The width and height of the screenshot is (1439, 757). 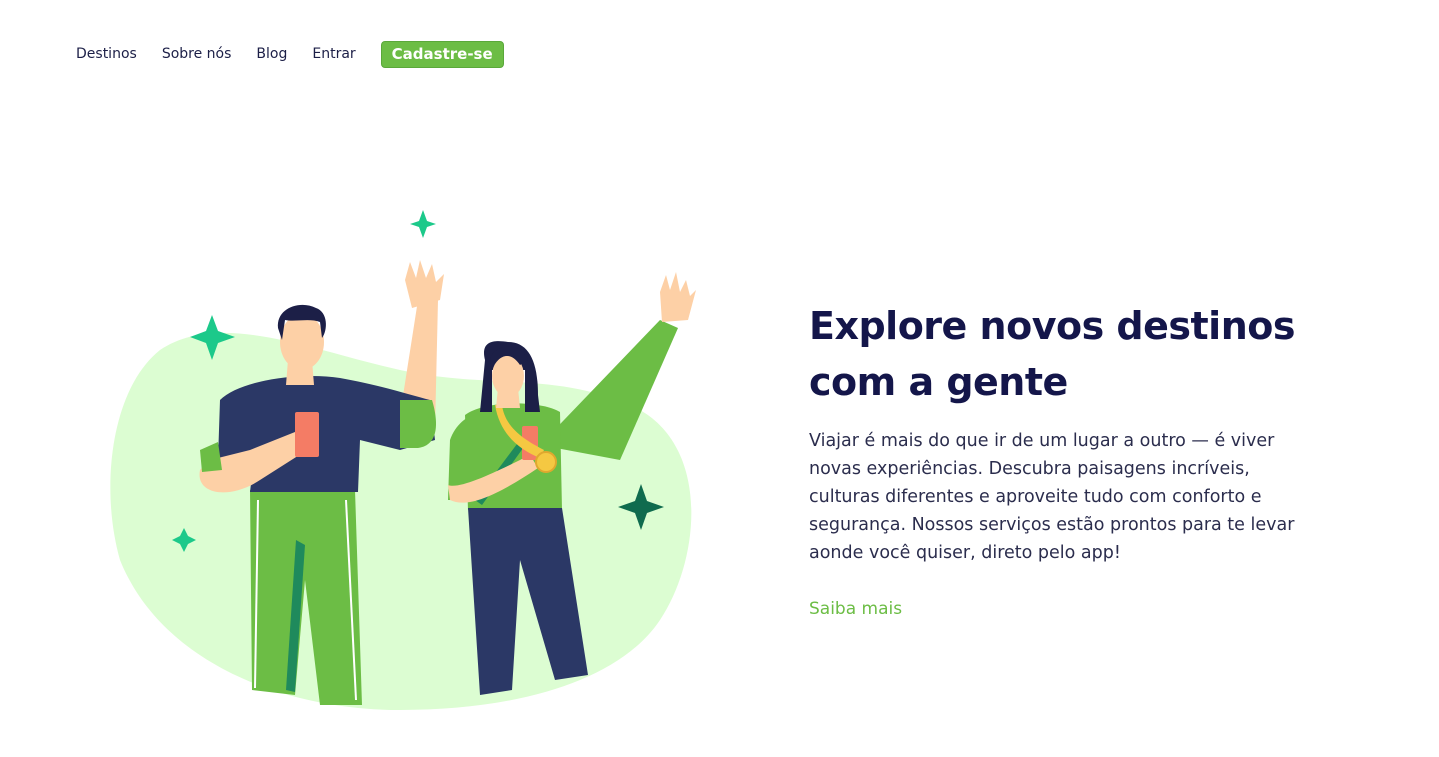 I want to click on nav-link-destinos: Destinos, so click(x=106, y=54).